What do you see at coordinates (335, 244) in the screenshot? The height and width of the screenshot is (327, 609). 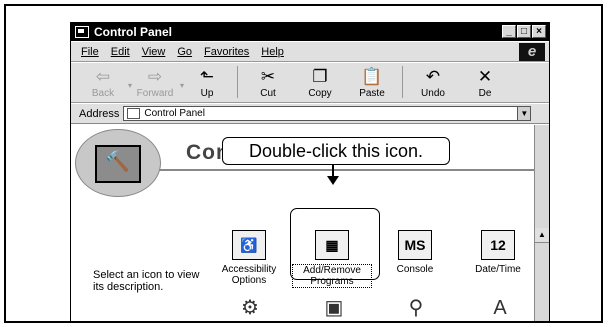 I see `highlight-box` at bounding box center [335, 244].